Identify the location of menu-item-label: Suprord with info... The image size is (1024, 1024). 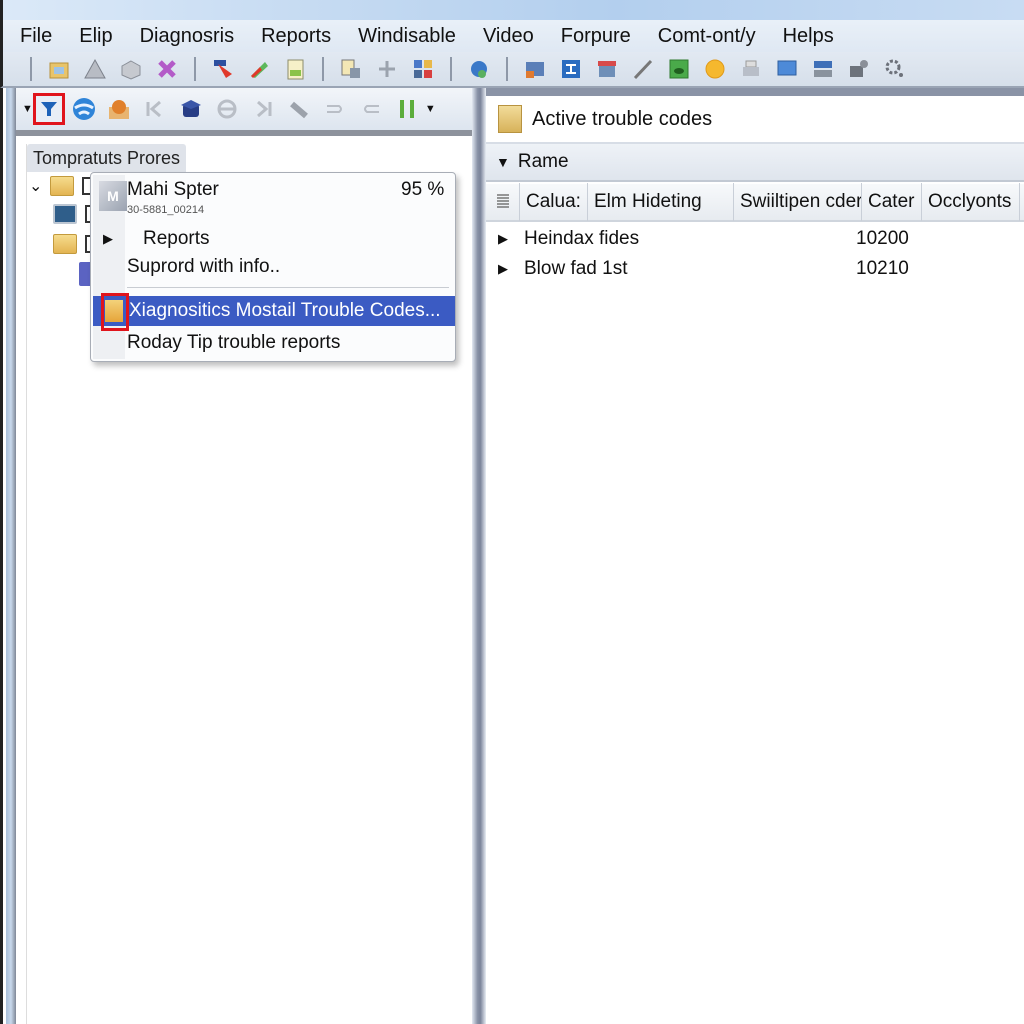
(204, 266).